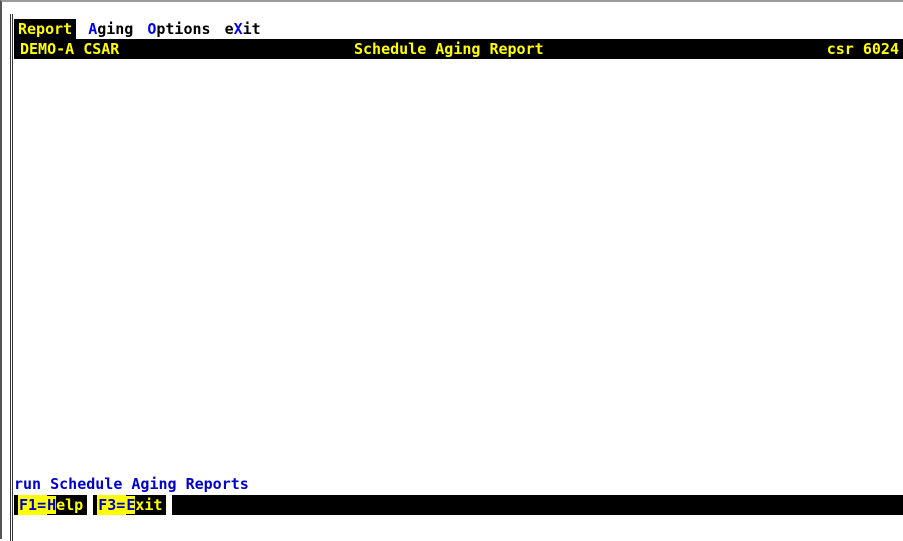 The image size is (903, 541). I want to click on company-name: DEMO-A CSAR, so click(70, 49).